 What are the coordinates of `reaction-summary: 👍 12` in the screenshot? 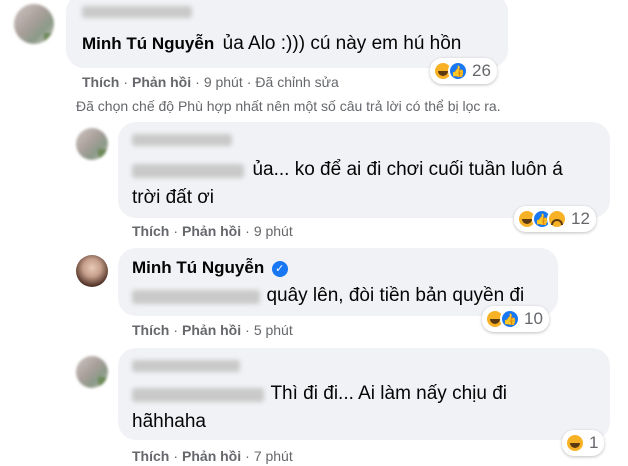 It's located at (555, 219).